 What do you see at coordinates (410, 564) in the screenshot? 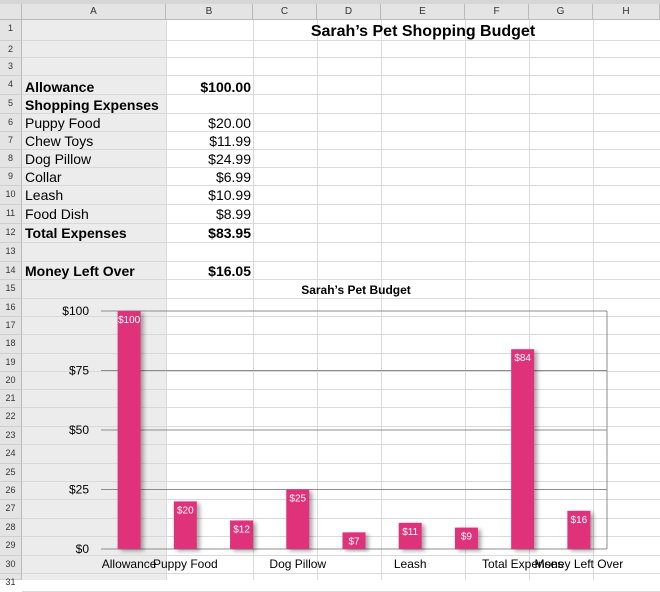
I see `x-tick-label: Leash` at bounding box center [410, 564].